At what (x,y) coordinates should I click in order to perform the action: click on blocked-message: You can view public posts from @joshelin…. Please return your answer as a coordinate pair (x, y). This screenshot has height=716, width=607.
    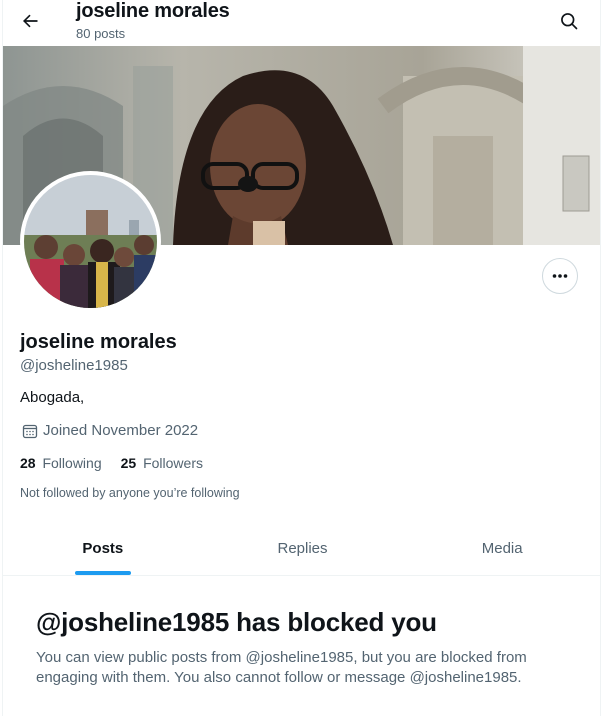
    Looking at the image, I should click on (281, 667).